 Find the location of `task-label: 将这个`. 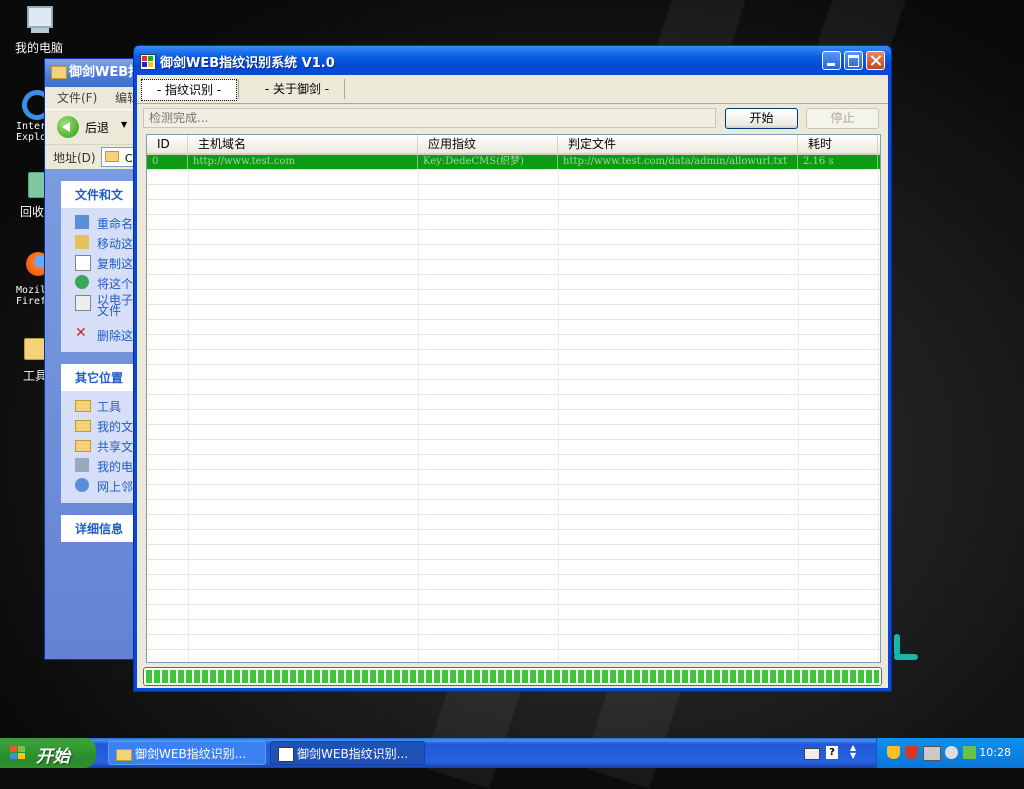

task-label: 将这个 is located at coordinates (115, 284).